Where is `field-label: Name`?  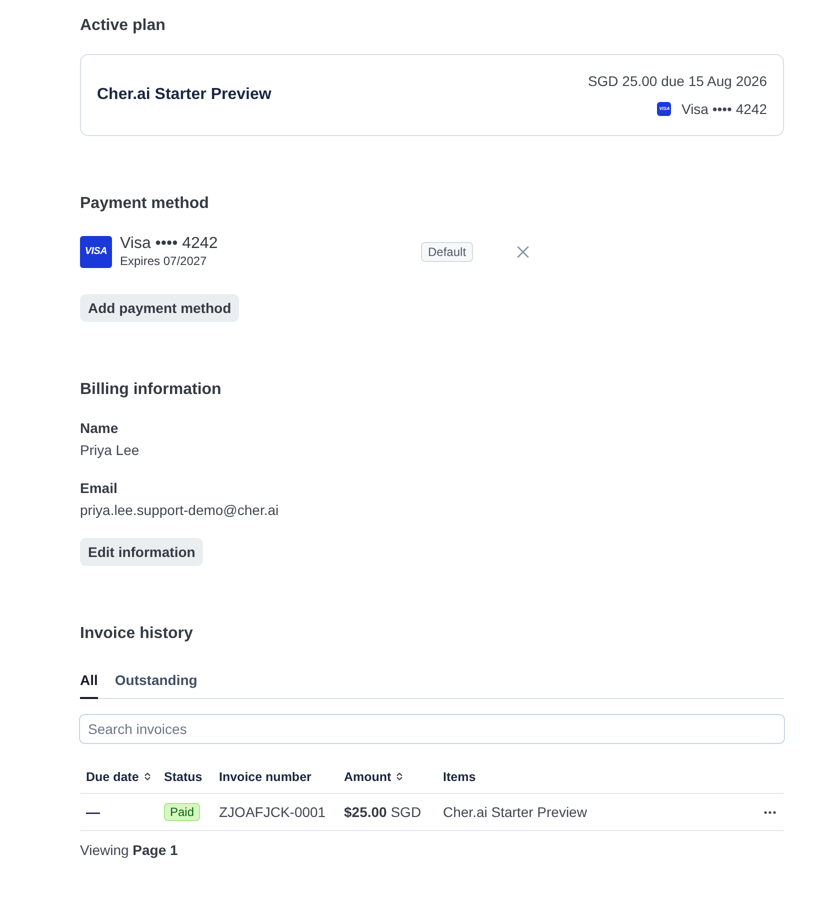
field-label: Name is located at coordinates (99, 428).